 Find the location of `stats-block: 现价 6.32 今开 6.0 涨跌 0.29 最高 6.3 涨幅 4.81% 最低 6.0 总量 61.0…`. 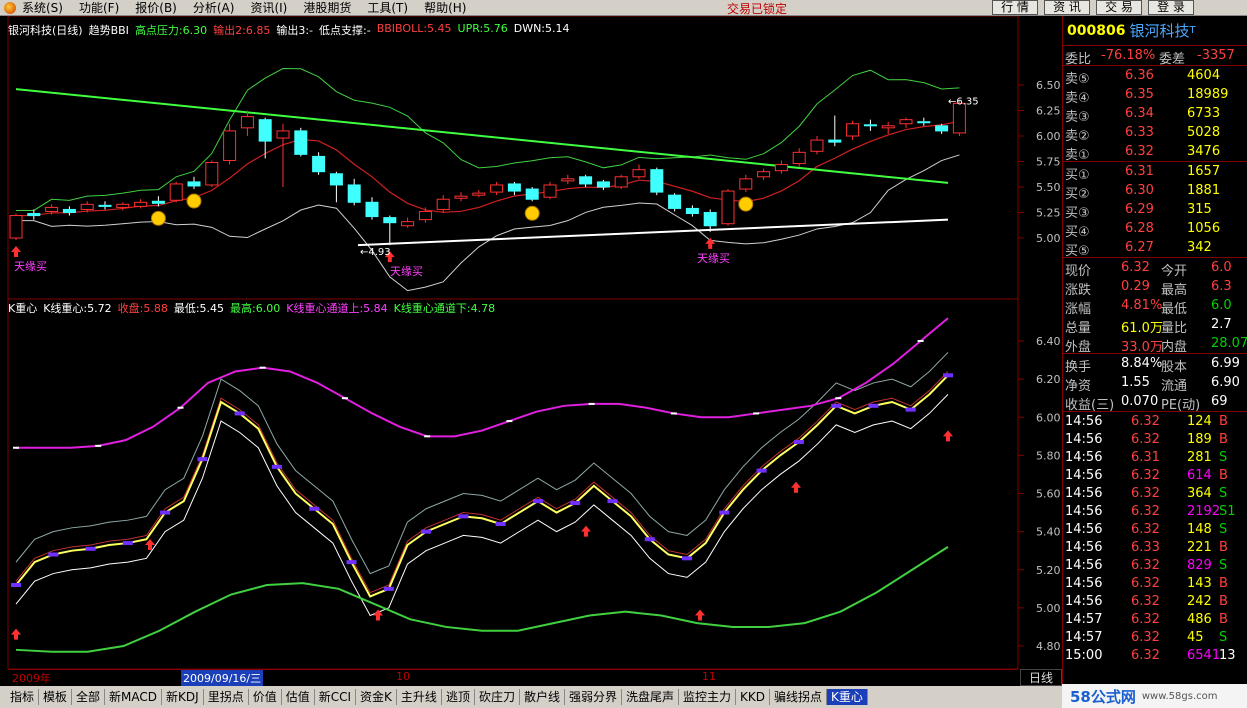

stats-block: 现价 6.32 今开 6.0 涨跌 0.29 最高 6.3 涨幅 4.81% 最低 6.0 总量 61.0… is located at coordinates (1155, 306).